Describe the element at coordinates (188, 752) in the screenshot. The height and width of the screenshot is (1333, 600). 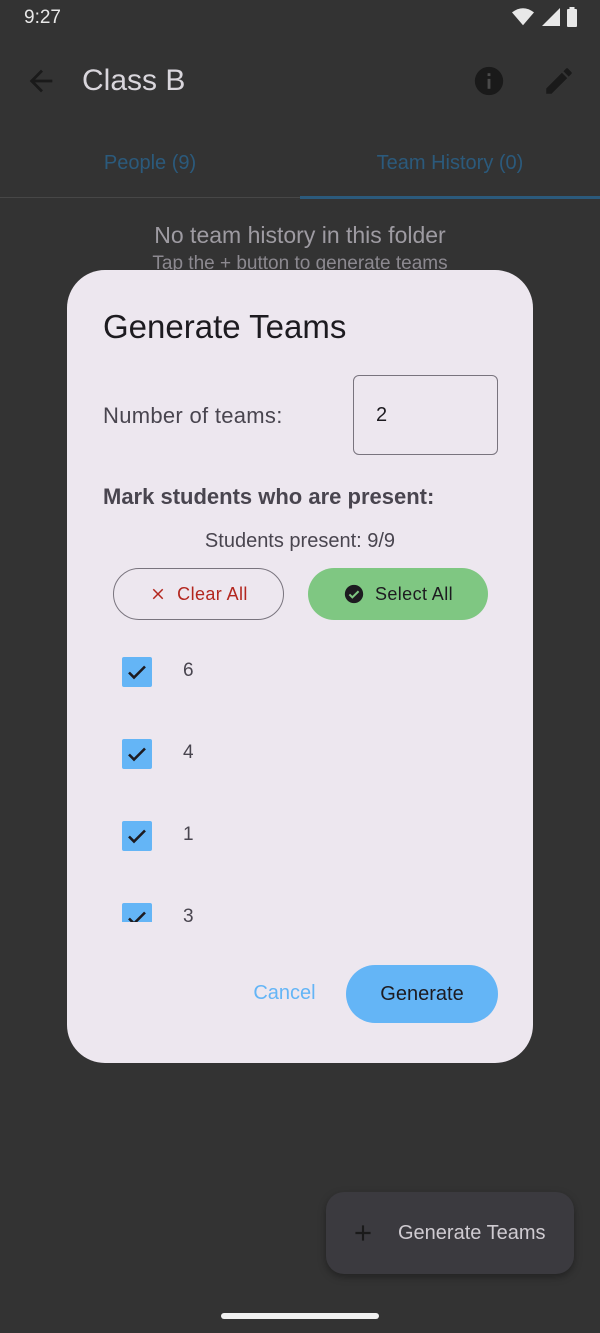
I see `student-name: 4` at that location.